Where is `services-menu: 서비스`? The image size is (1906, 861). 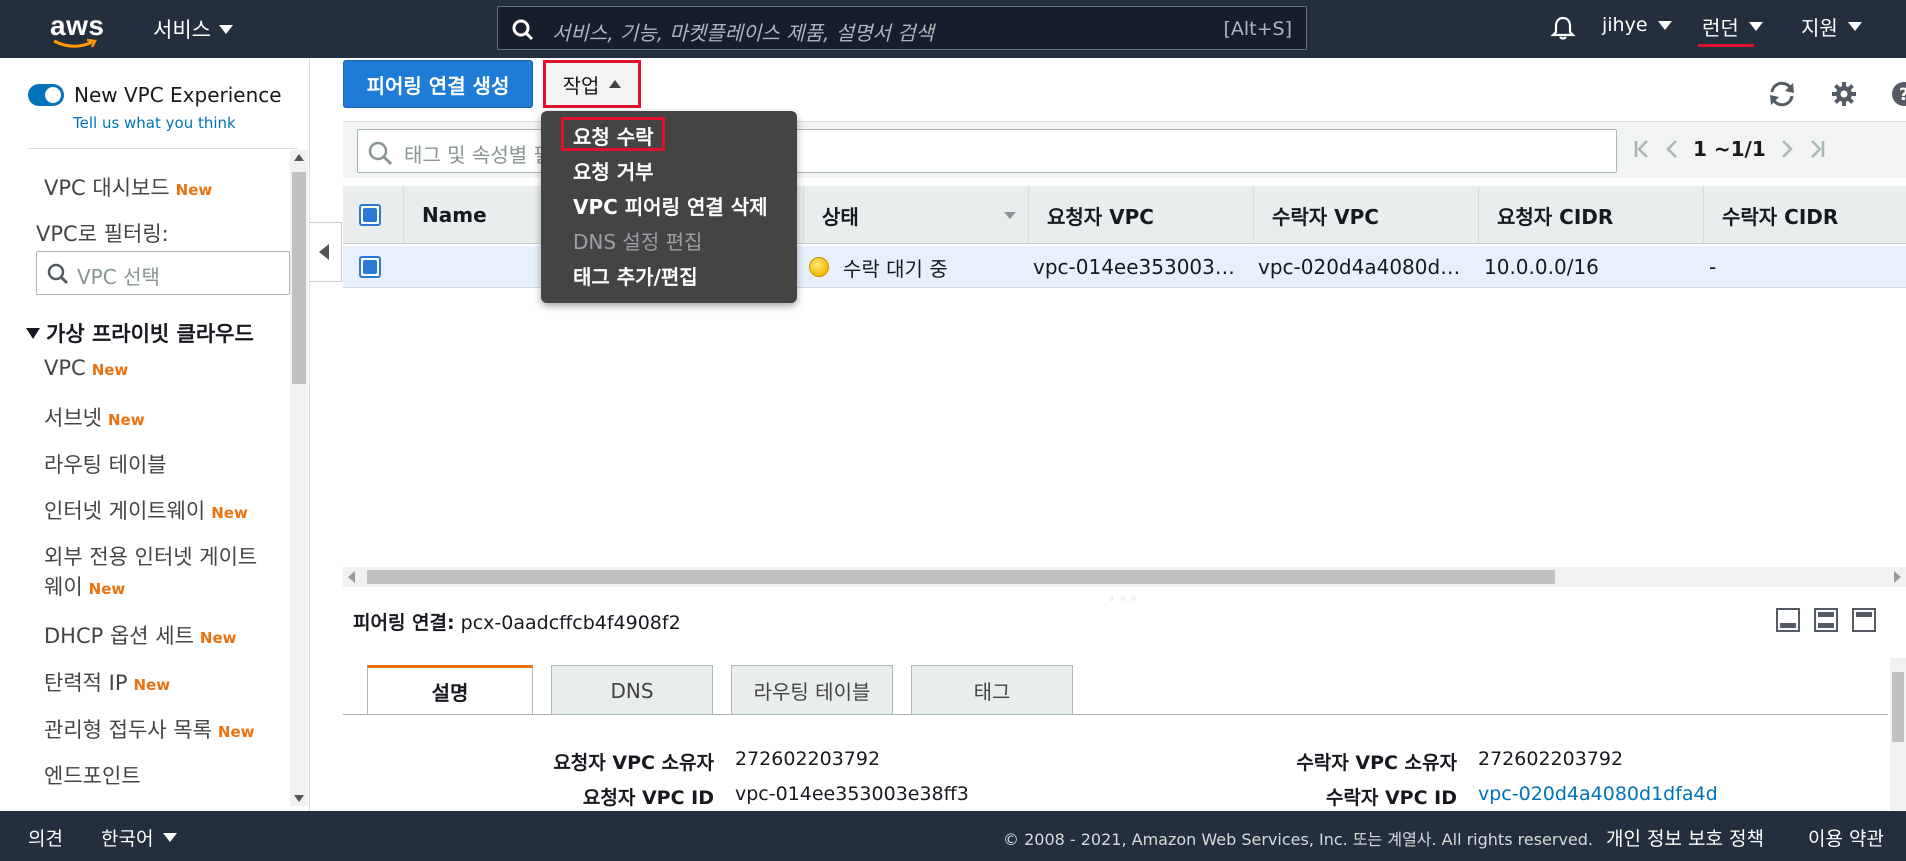
services-menu: 서비스 is located at coordinates (193, 29).